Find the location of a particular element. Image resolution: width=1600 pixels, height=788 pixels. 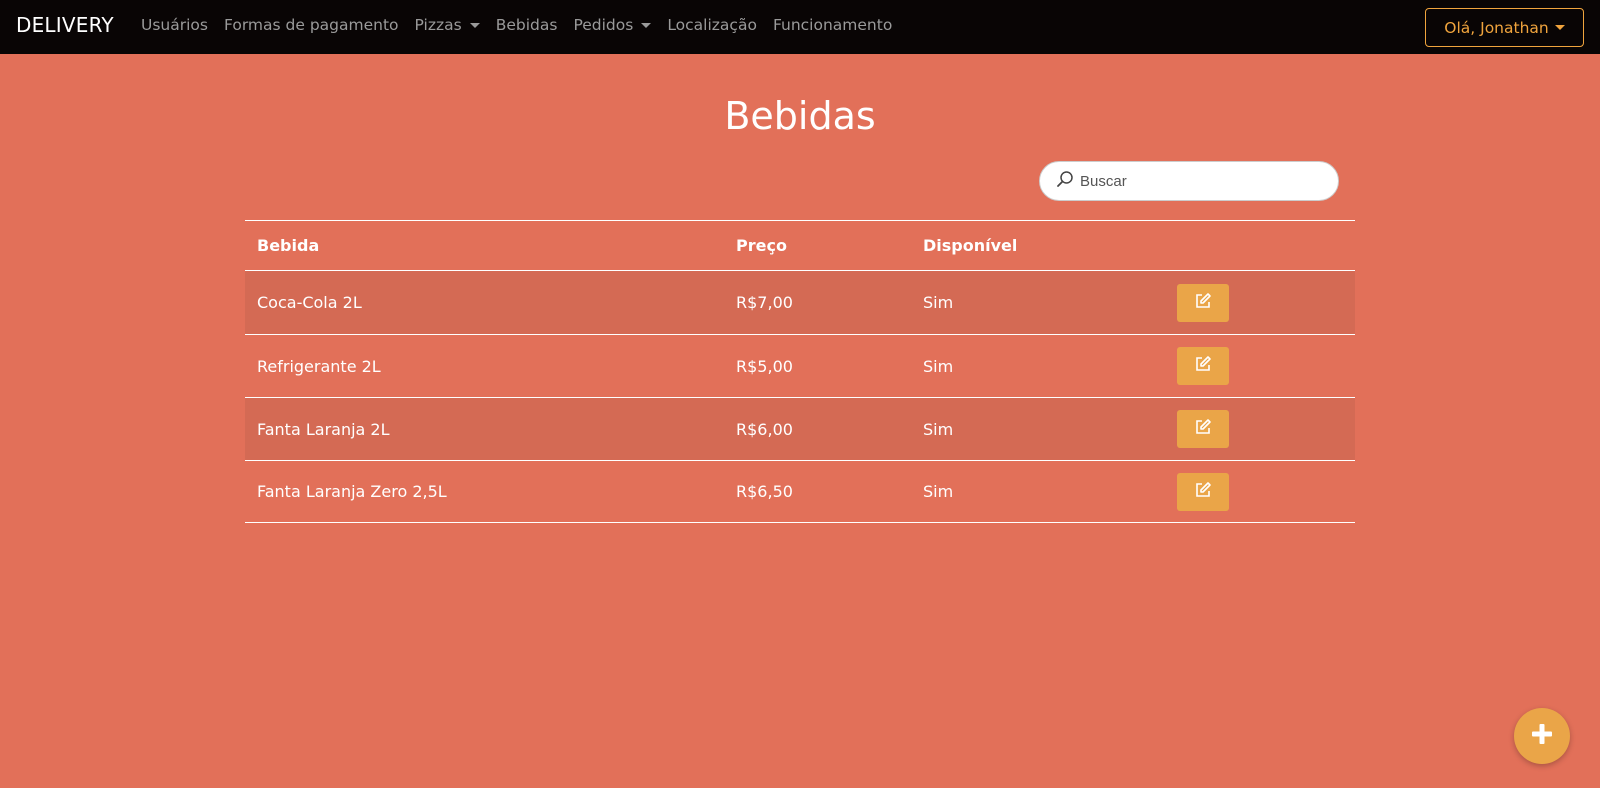

nav-item-label: Pizzas is located at coordinates (438, 25).